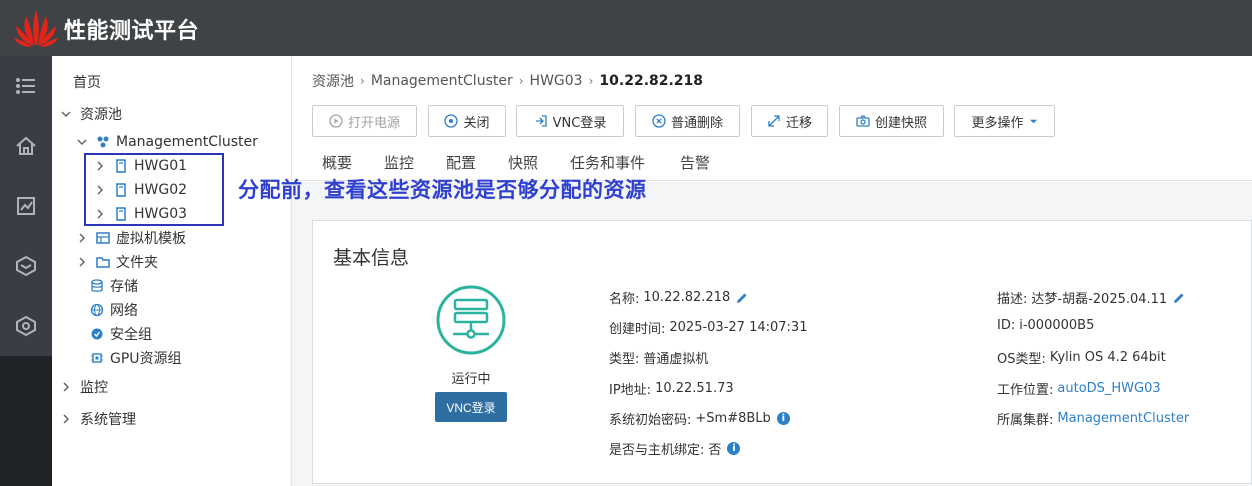 Image resolution: width=1252 pixels, height=486 pixels. I want to click on vnc-login-button: VNC登录, so click(570, 121).